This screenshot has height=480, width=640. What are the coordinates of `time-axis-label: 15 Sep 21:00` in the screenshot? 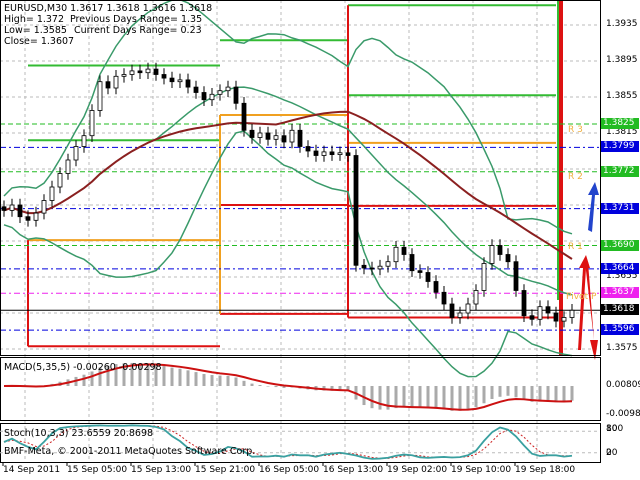 It's located at (225, 470).